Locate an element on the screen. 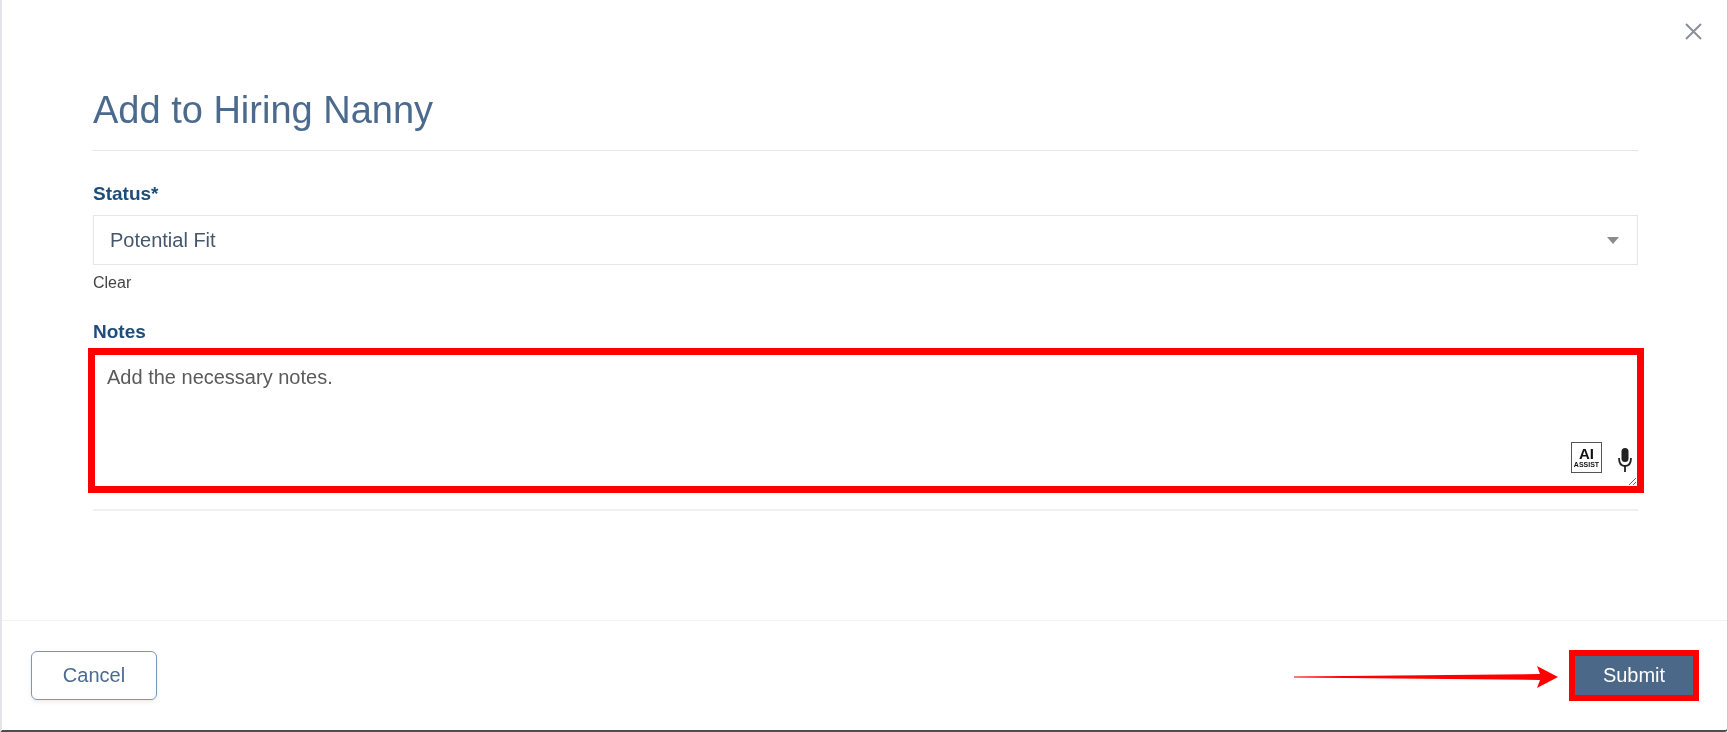 Image resolution: width=1728 pixels, height=732 pixels. status-label: Status* is located at coordinates (126, 194).